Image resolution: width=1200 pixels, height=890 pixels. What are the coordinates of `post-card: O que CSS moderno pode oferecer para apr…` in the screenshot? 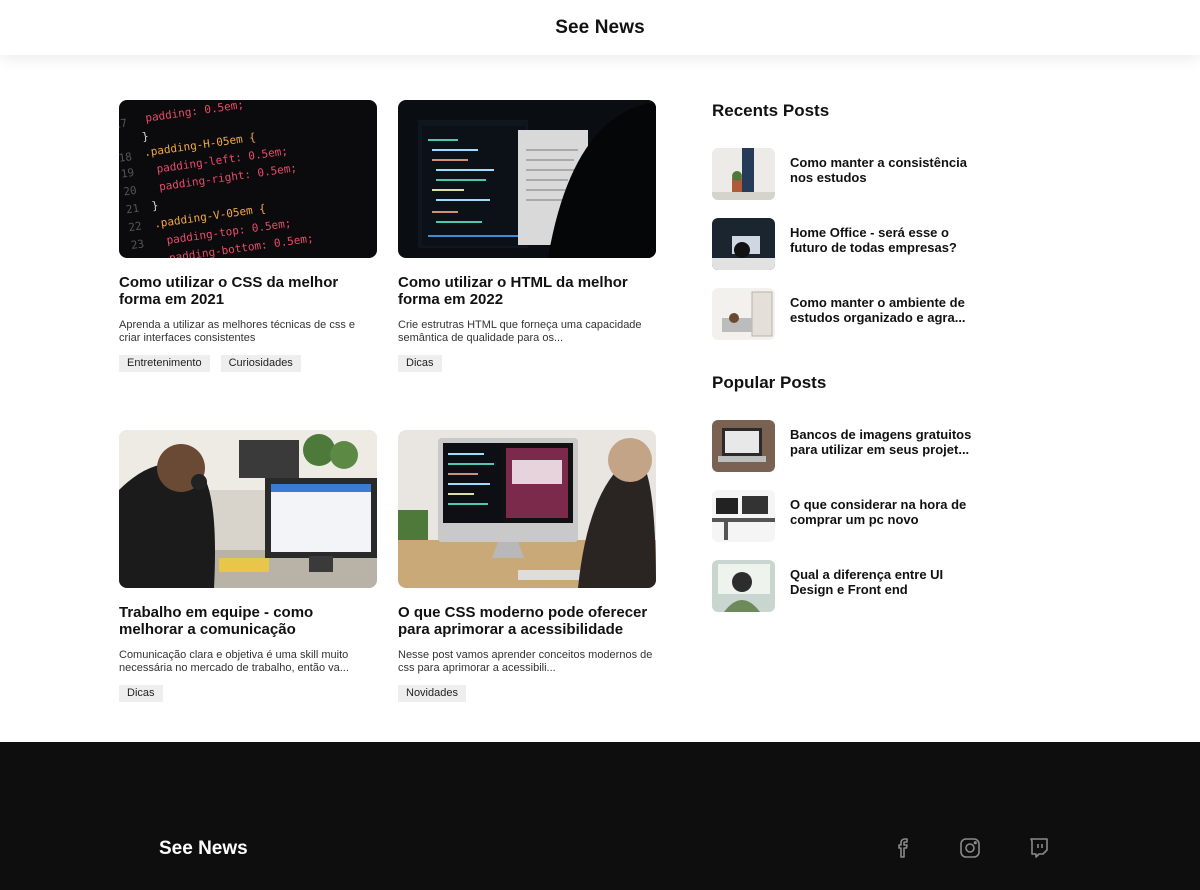 It's located at (527, 566).